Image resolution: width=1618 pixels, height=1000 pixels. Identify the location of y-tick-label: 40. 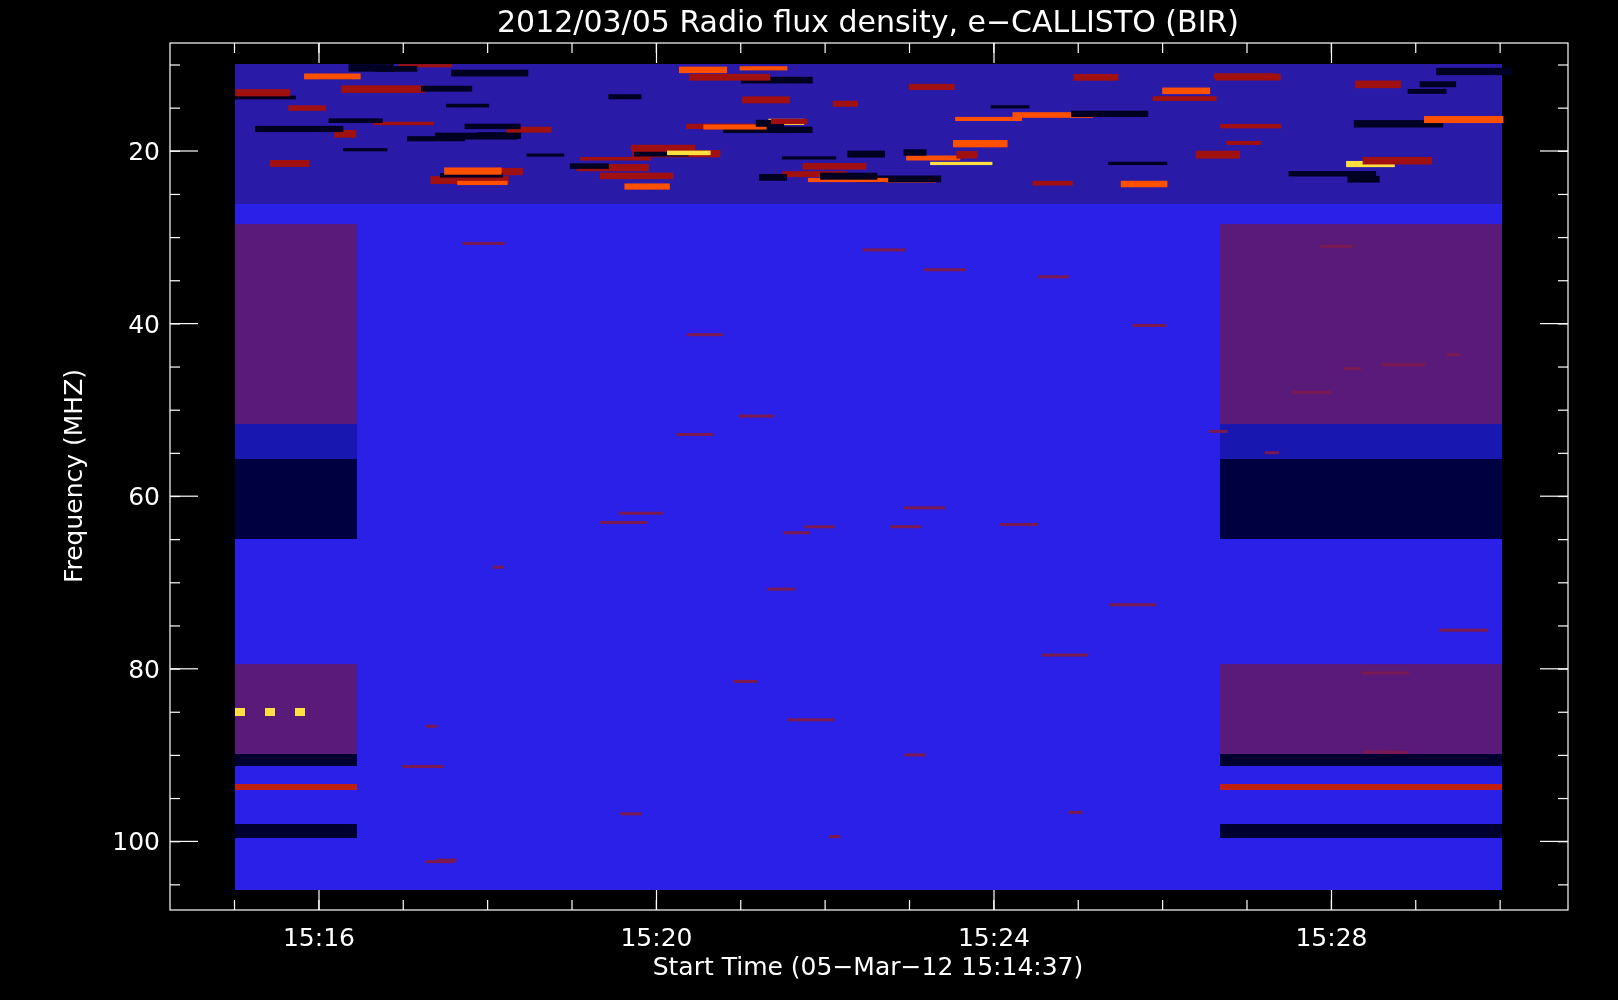
(144, 324).